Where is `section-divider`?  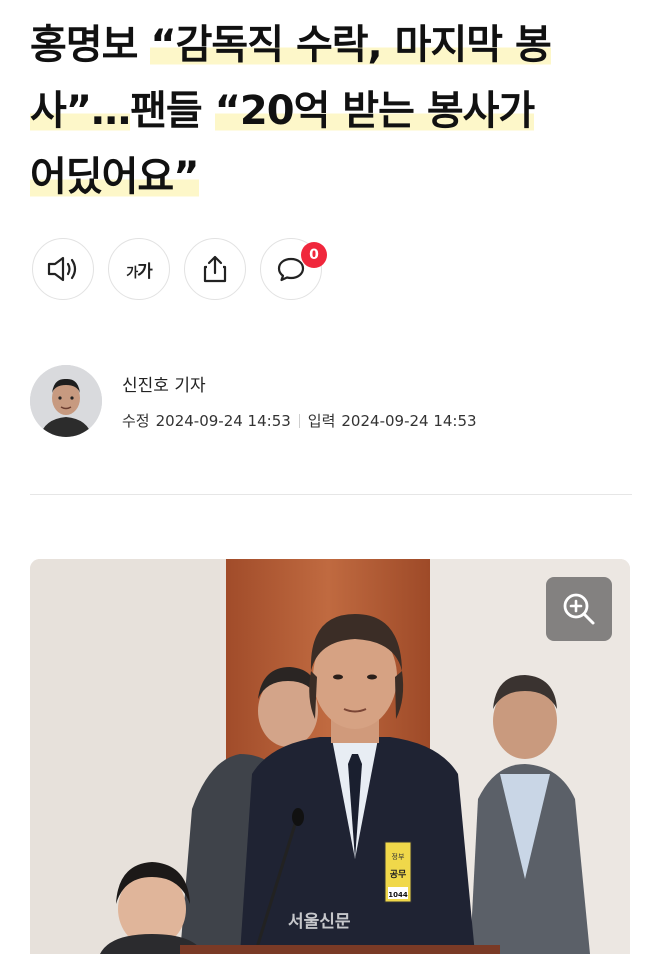 section-divider is located at coordinates (331, 494).